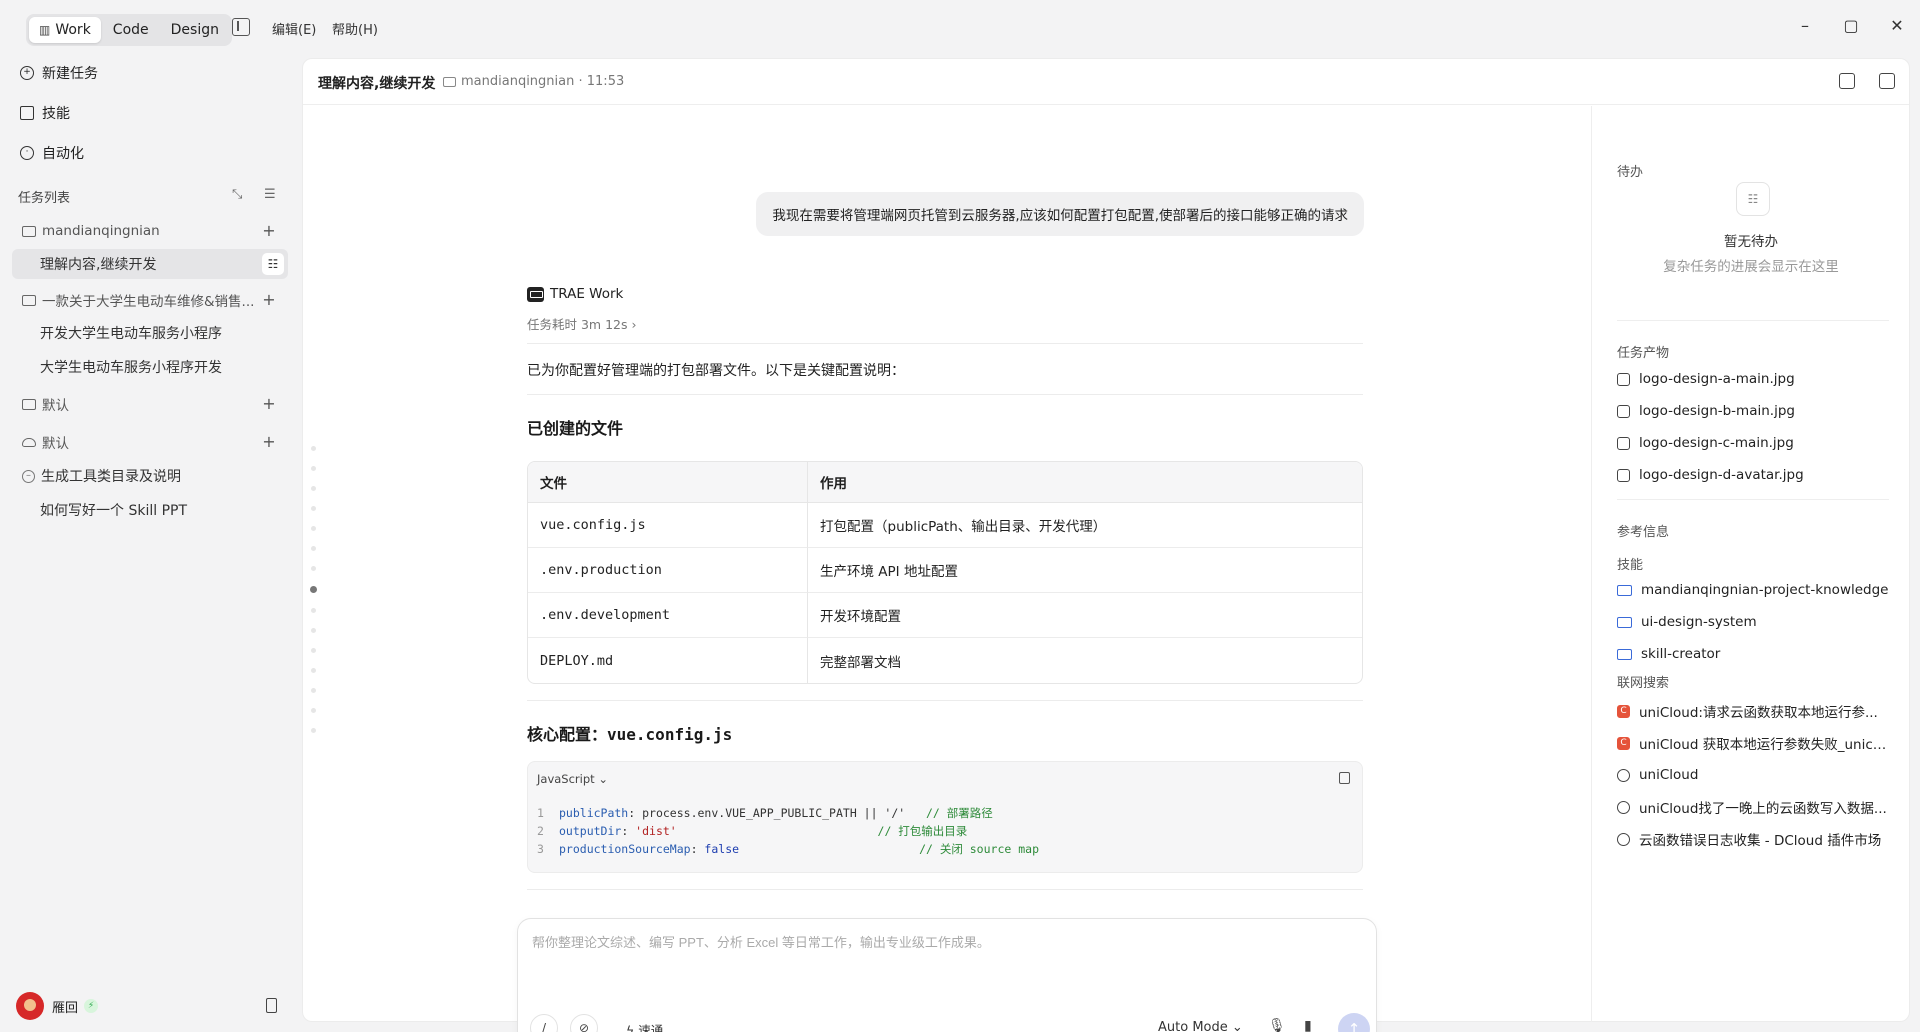 This screenshot has width=1920, height=1032. I want to click on nav-new-task-label: 新建任务, so click(70, 74).